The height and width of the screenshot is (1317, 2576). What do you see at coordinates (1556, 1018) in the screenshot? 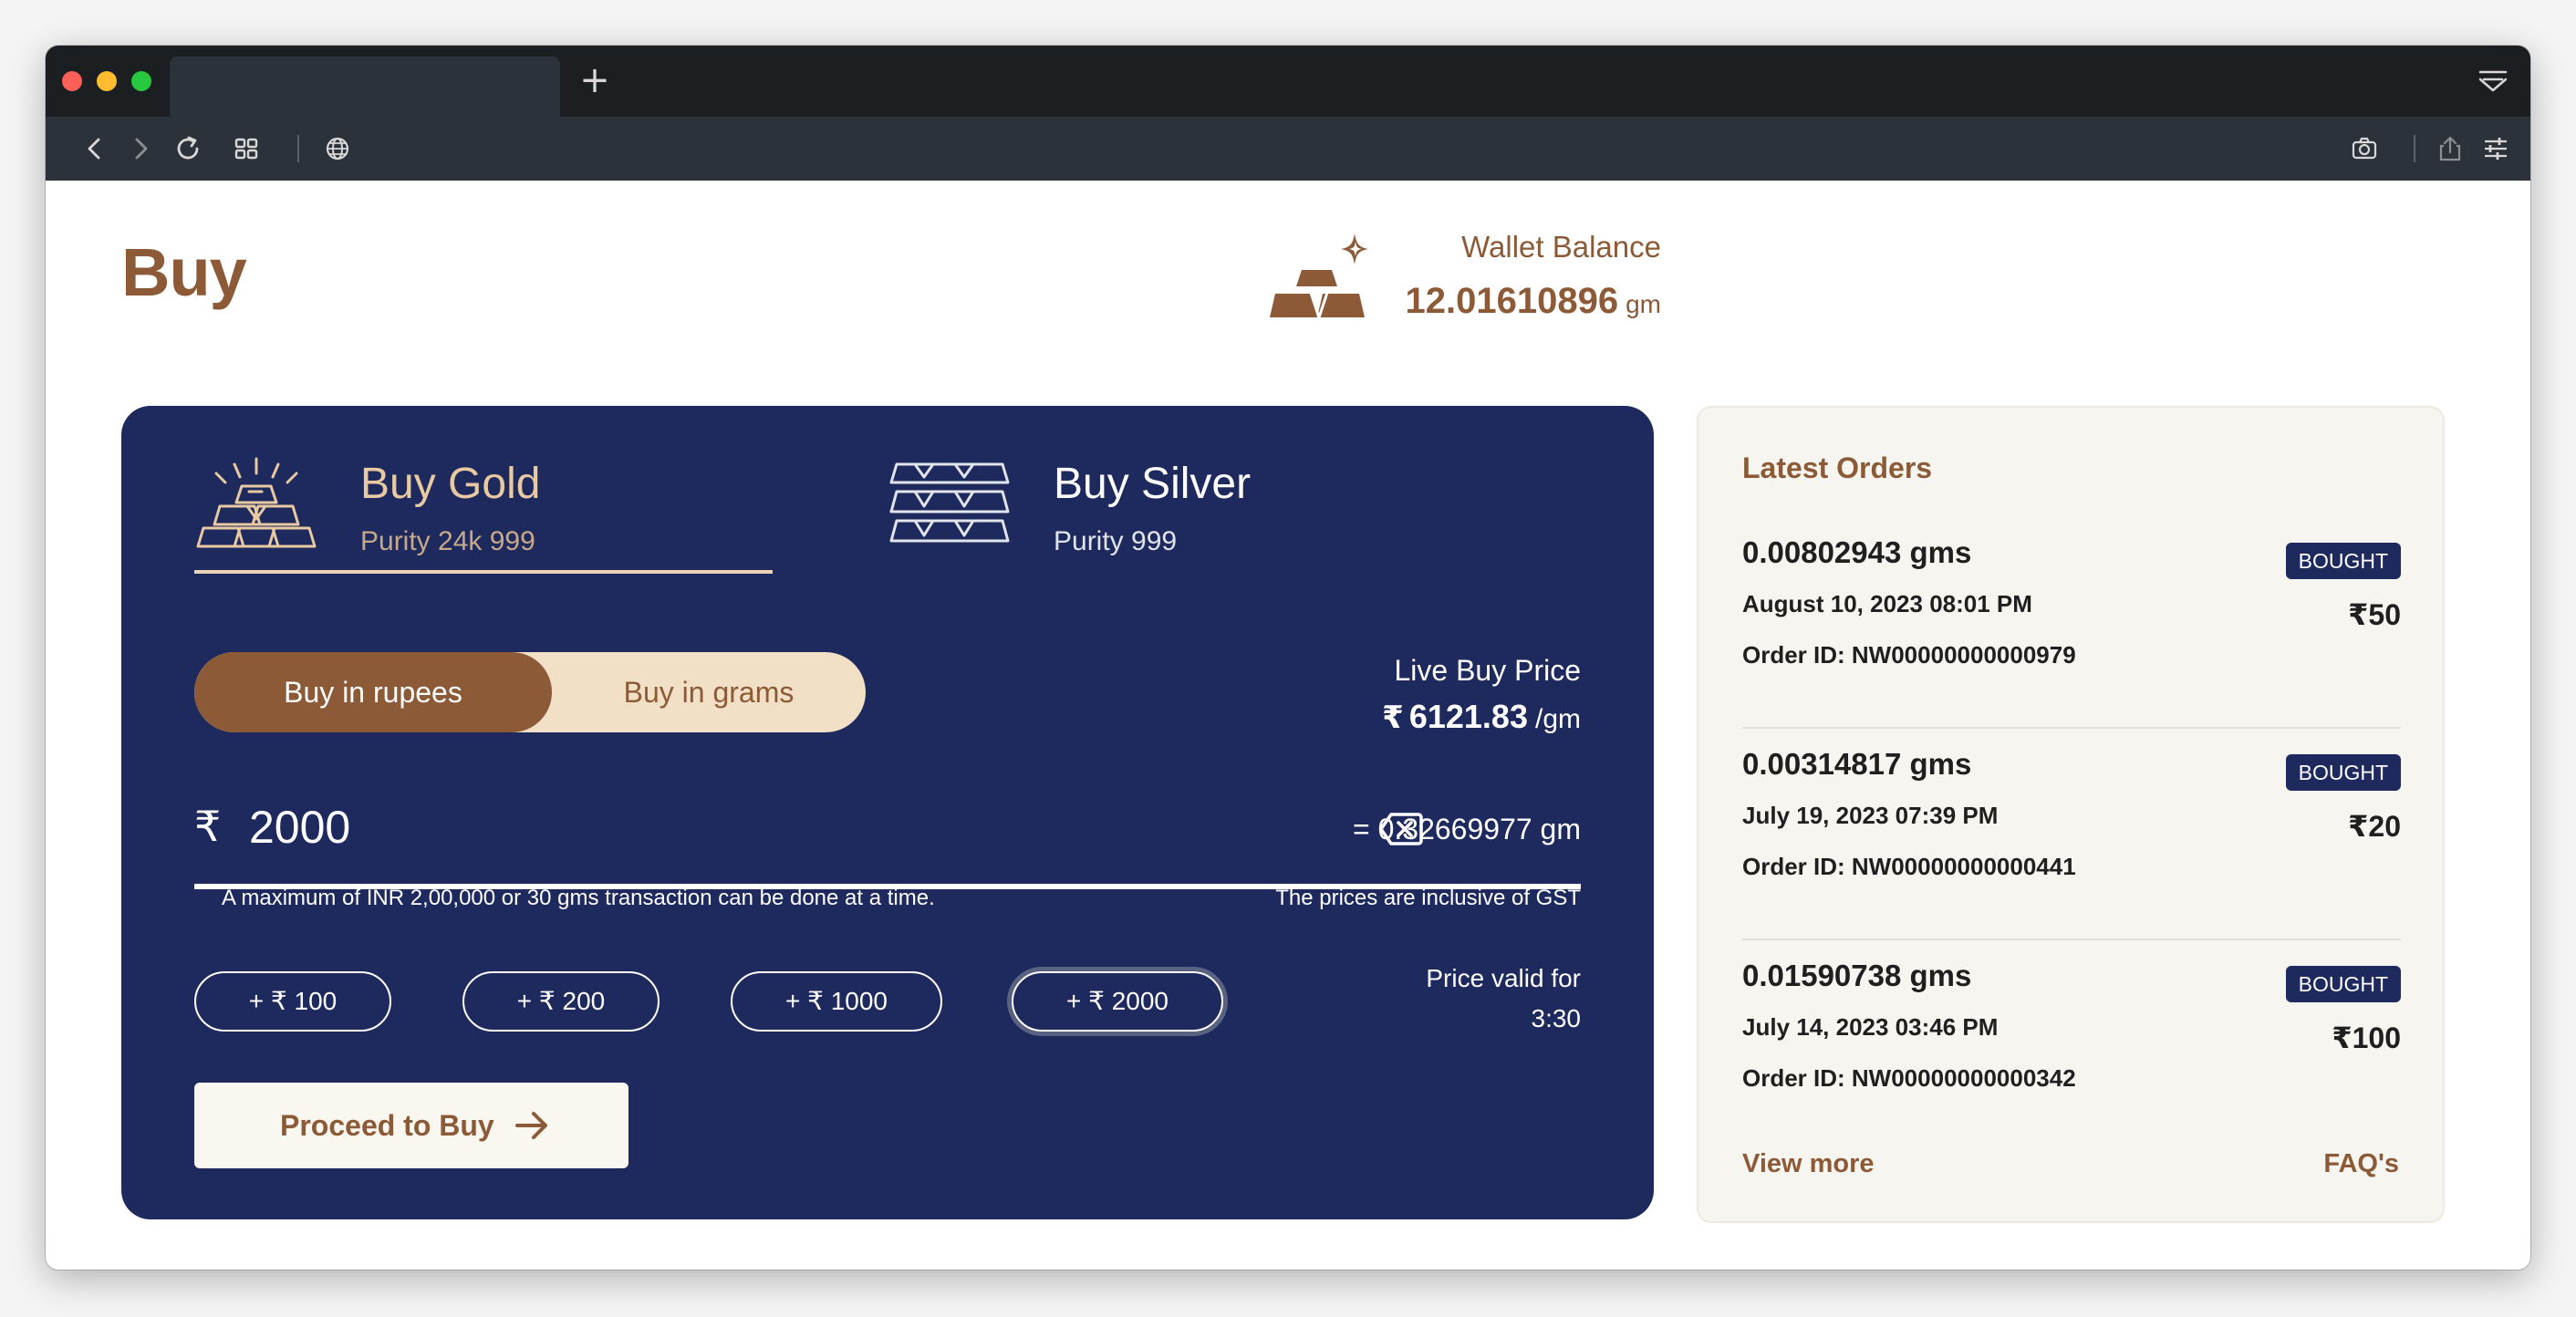
I see `price-valid-timer: 3:30` at bounding box center [1556, 1018].